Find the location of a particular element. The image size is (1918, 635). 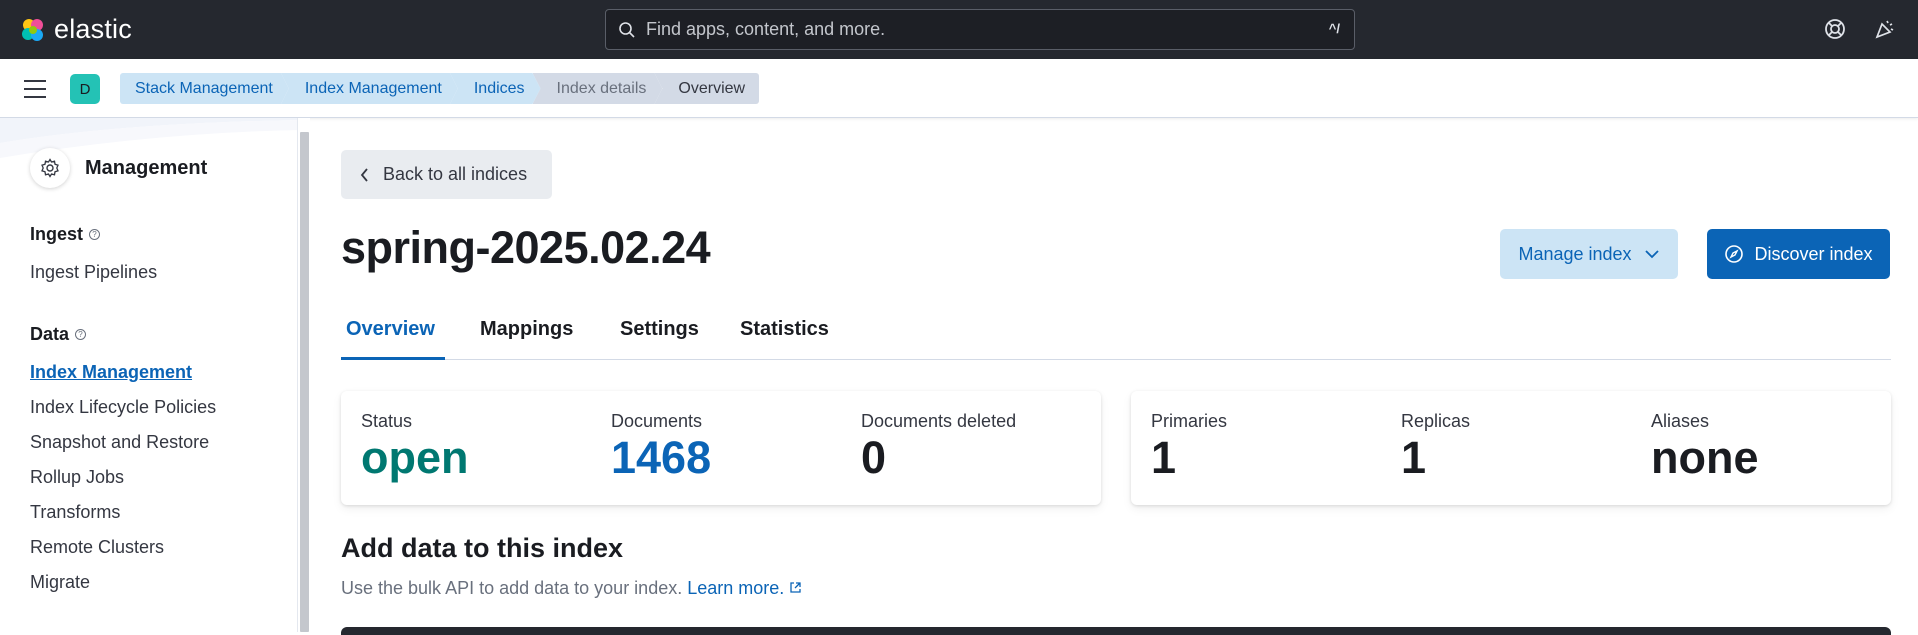

sidebar-title: Management is located at coordinates (146, 168).